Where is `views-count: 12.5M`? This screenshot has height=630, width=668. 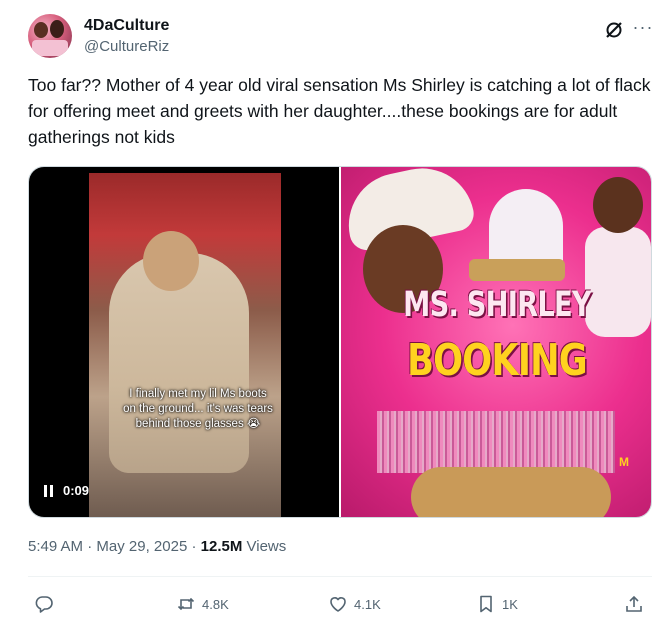 views-count: 12.5M is located at coordinates (221, 546).